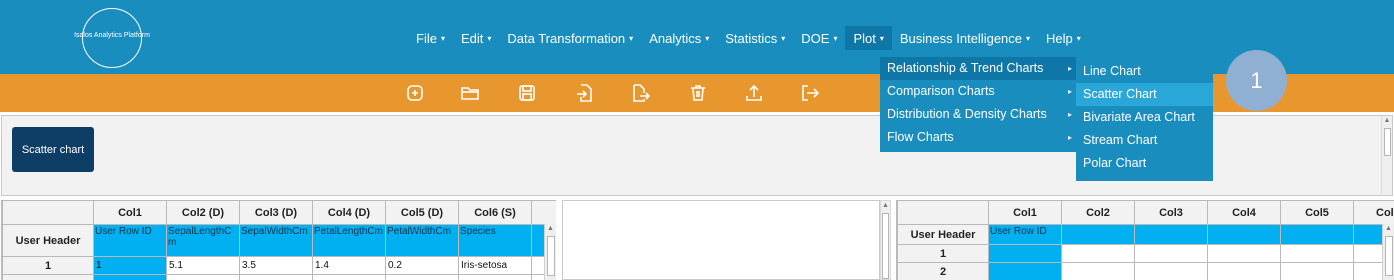  Describe the element at coordinates (476, 38) in the screenshot. I see `menu-edit: Edit ▾` at that location.